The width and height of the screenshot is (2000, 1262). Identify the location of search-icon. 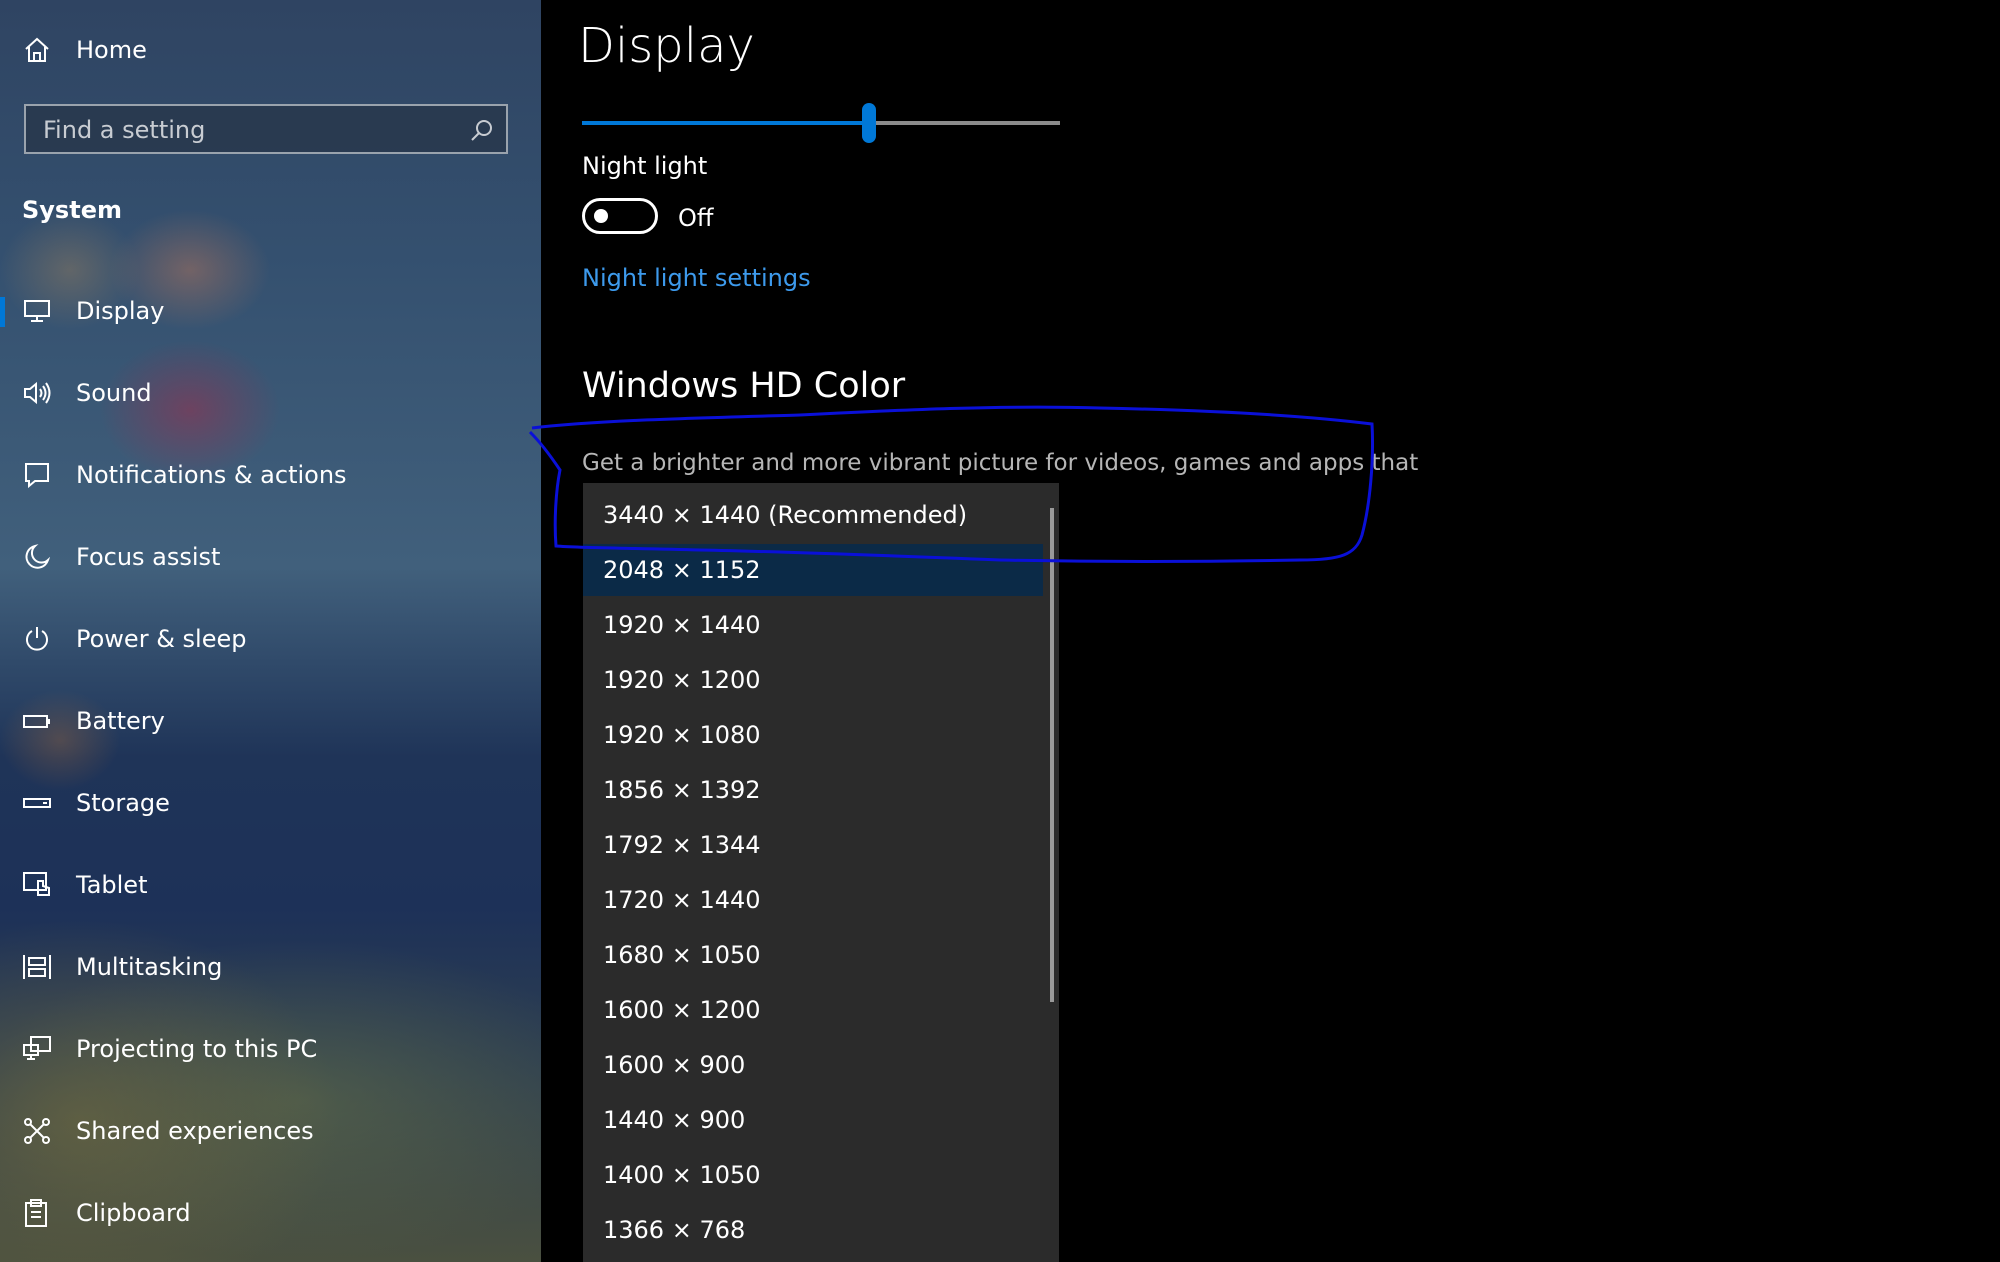
(482, 132).